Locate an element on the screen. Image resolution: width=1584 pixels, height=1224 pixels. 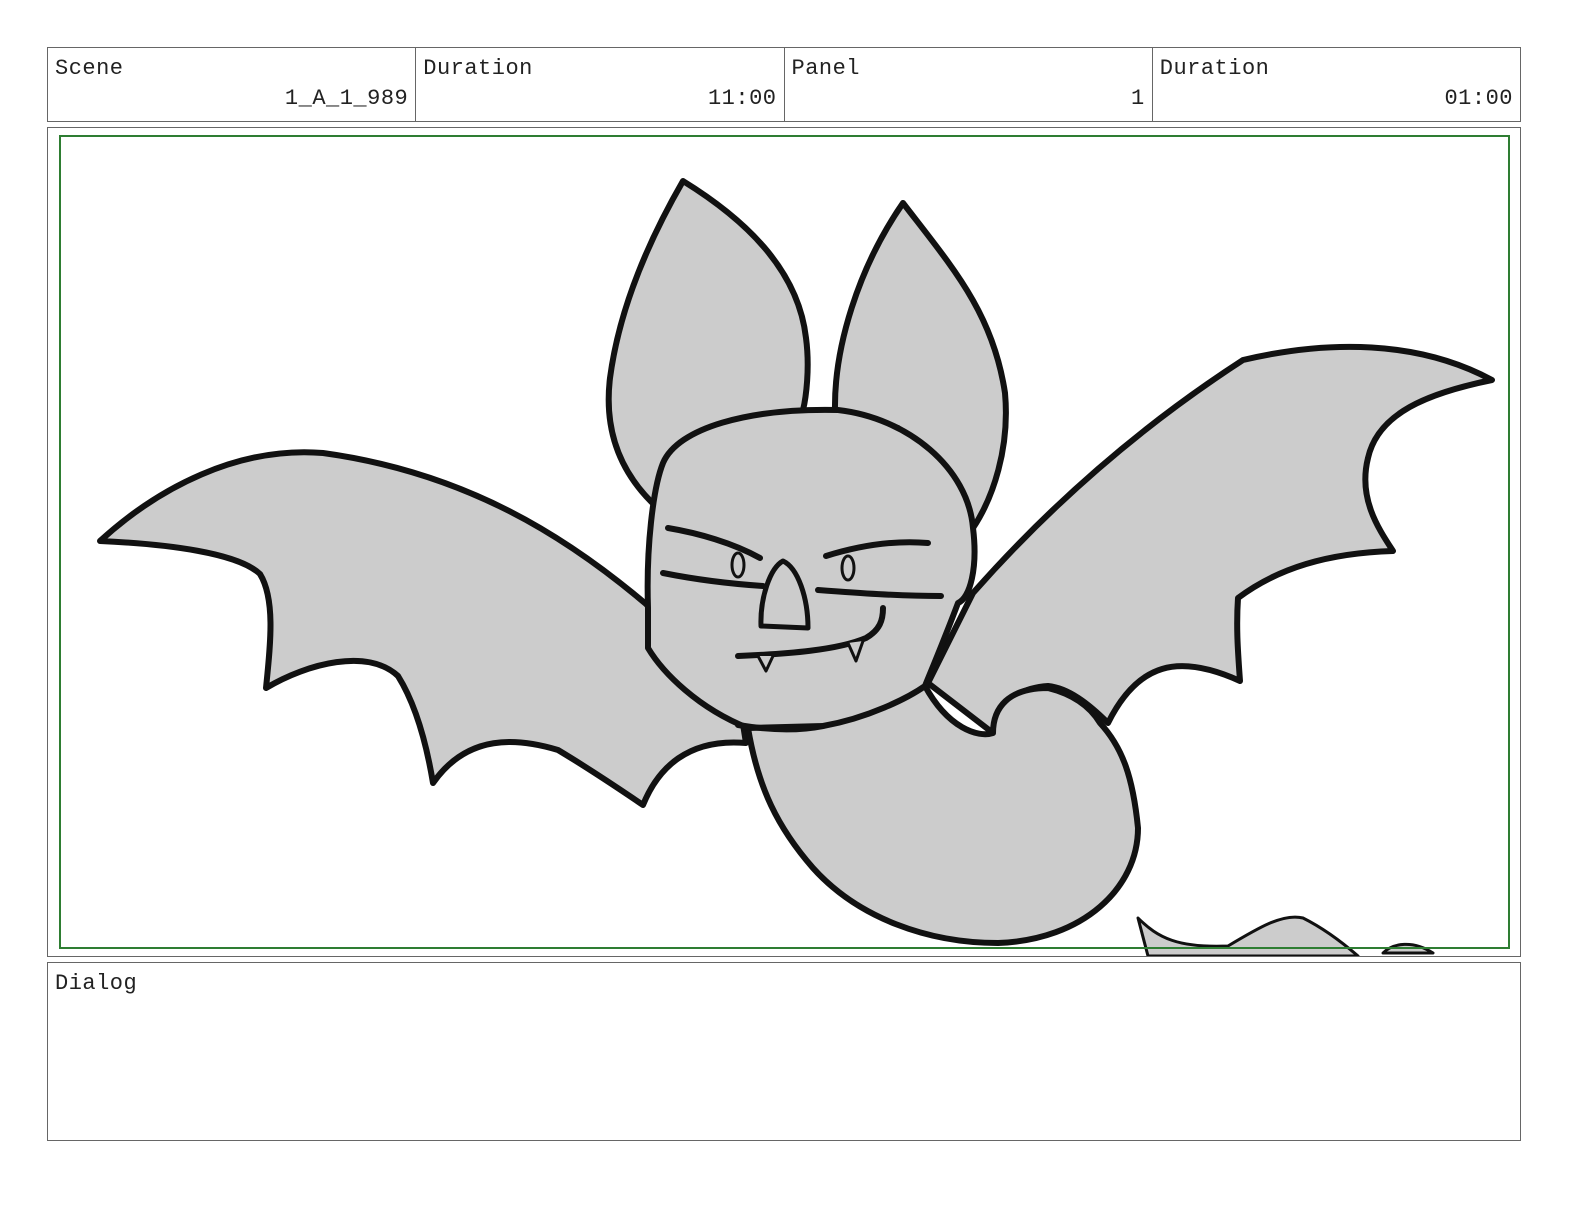
right-wing is located at coordinates (1210, 539).